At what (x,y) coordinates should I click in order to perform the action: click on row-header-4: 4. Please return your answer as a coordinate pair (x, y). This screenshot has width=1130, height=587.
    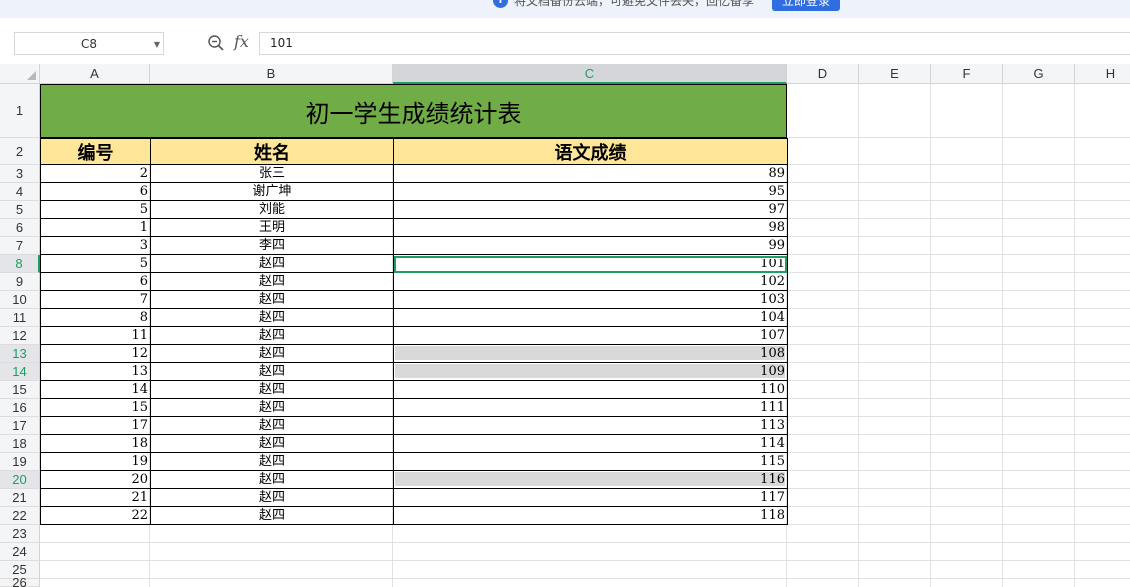
    Looking at the image, I should click on (20, 192).